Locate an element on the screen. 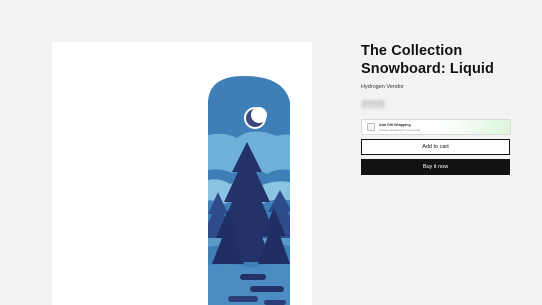  gift-wrap-title: Add Gift Wrapping is located at coordinates (395, 124).